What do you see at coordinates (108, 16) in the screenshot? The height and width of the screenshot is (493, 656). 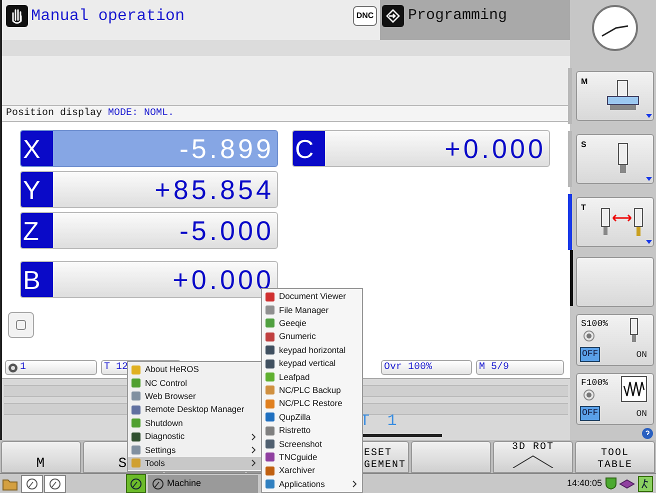 I see `mode-title: Manual operation` at bounding box center [108, 16].